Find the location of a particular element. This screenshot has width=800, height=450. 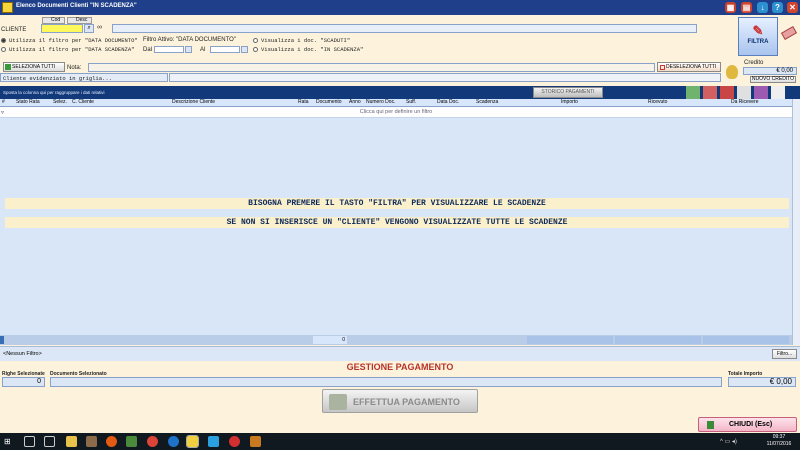

internet-explorer-icon is located at coordinates (173, 441).